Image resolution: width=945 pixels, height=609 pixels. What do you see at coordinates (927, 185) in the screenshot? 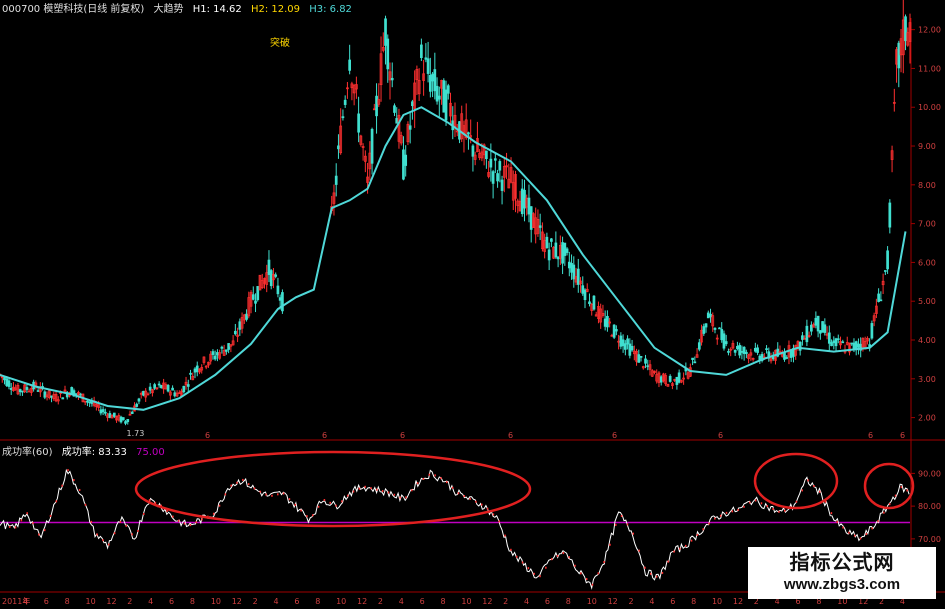
I see `price-tick-label: 8.00` at bounding box center [927, 185].